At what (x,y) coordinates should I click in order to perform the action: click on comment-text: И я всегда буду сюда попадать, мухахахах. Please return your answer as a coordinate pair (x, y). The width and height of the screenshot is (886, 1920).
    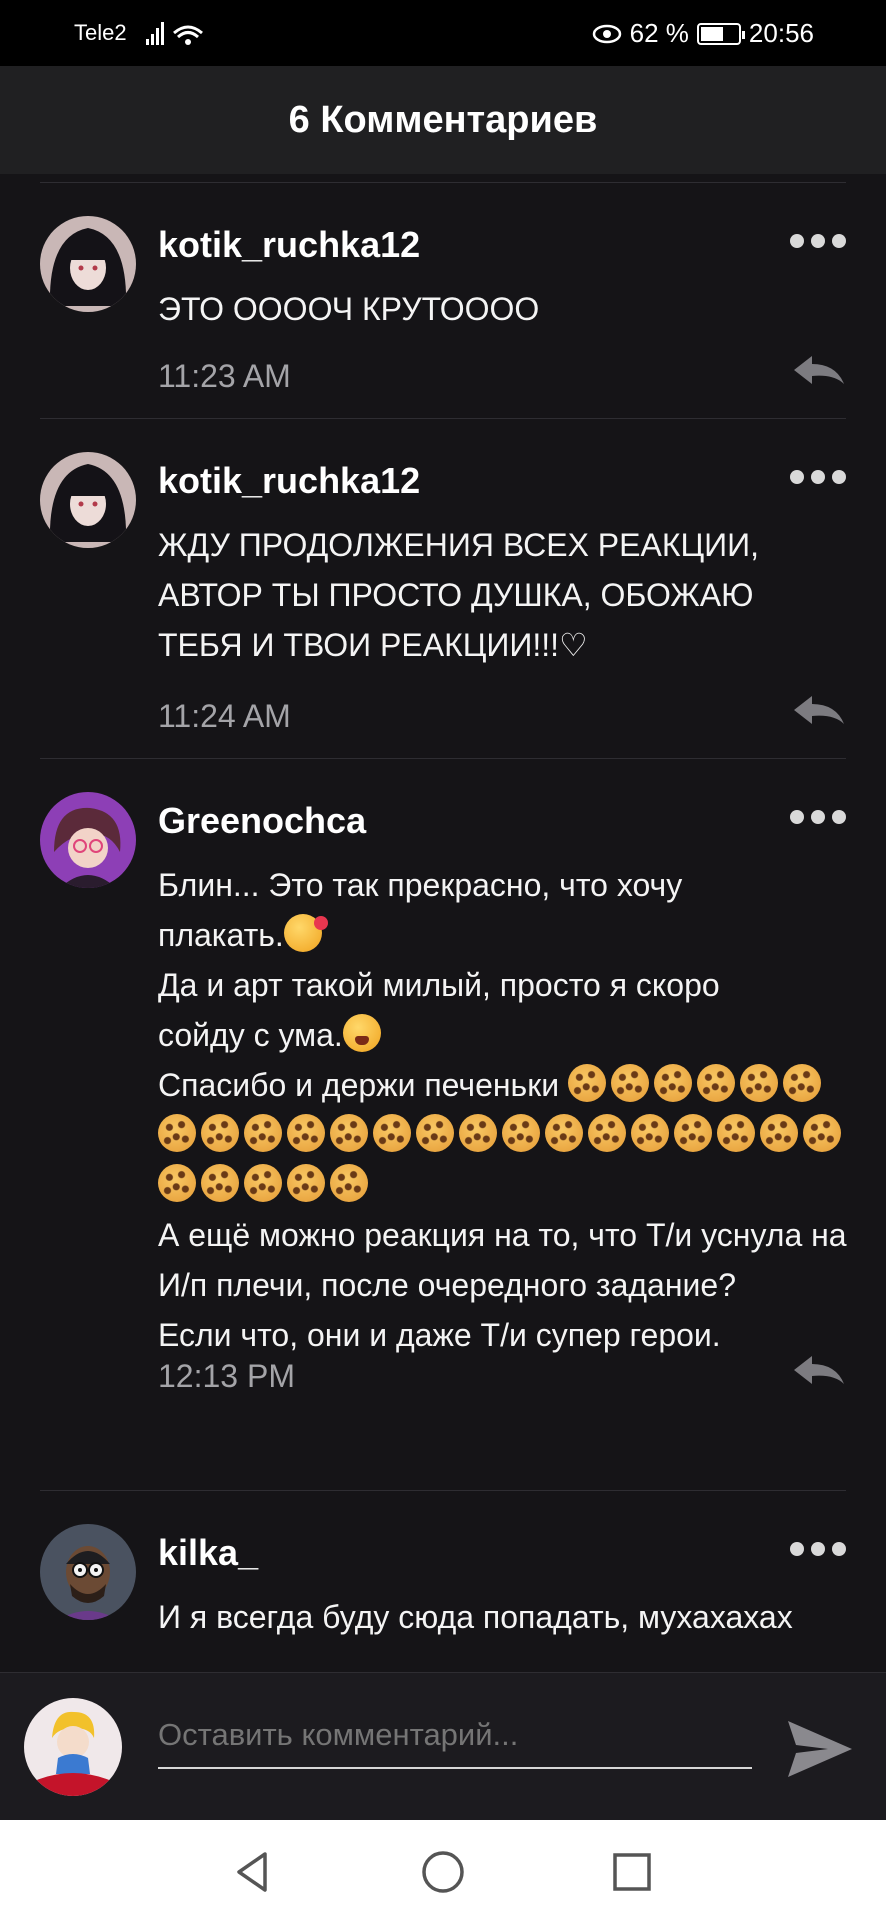
    Looking at the image, I should click on (475, 1617).